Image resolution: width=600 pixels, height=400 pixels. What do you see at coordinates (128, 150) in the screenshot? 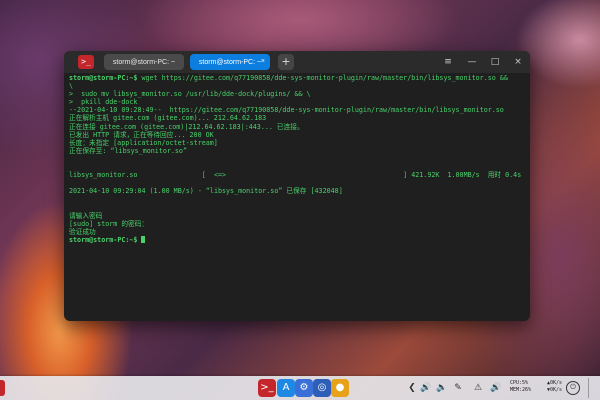
I see `terminal-text: 正在保存至: “libsys_monitor.so”` at bounding box center [128, 150].